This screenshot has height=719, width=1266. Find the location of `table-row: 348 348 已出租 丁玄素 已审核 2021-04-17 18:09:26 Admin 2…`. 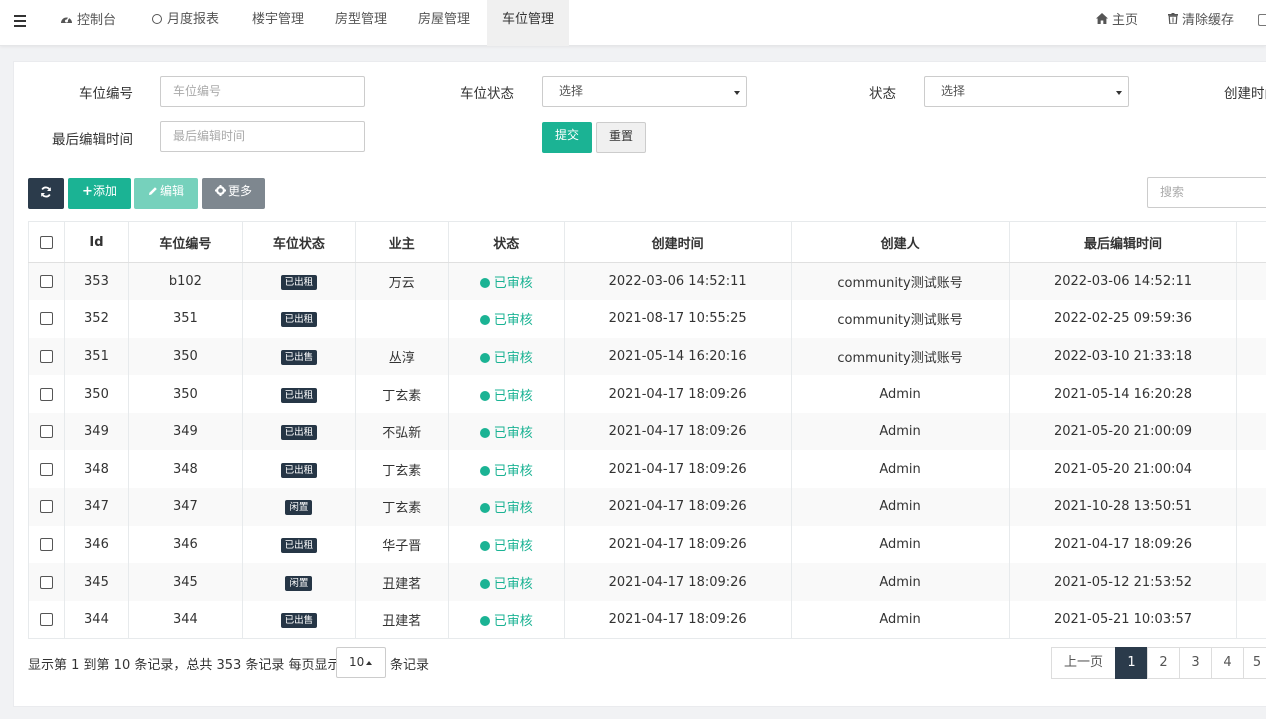

table-row: 348 348 已出租 丁玄素 已审核 2021-04-17 18:09:26 Admin 2… is located at coordinates (647, 469).